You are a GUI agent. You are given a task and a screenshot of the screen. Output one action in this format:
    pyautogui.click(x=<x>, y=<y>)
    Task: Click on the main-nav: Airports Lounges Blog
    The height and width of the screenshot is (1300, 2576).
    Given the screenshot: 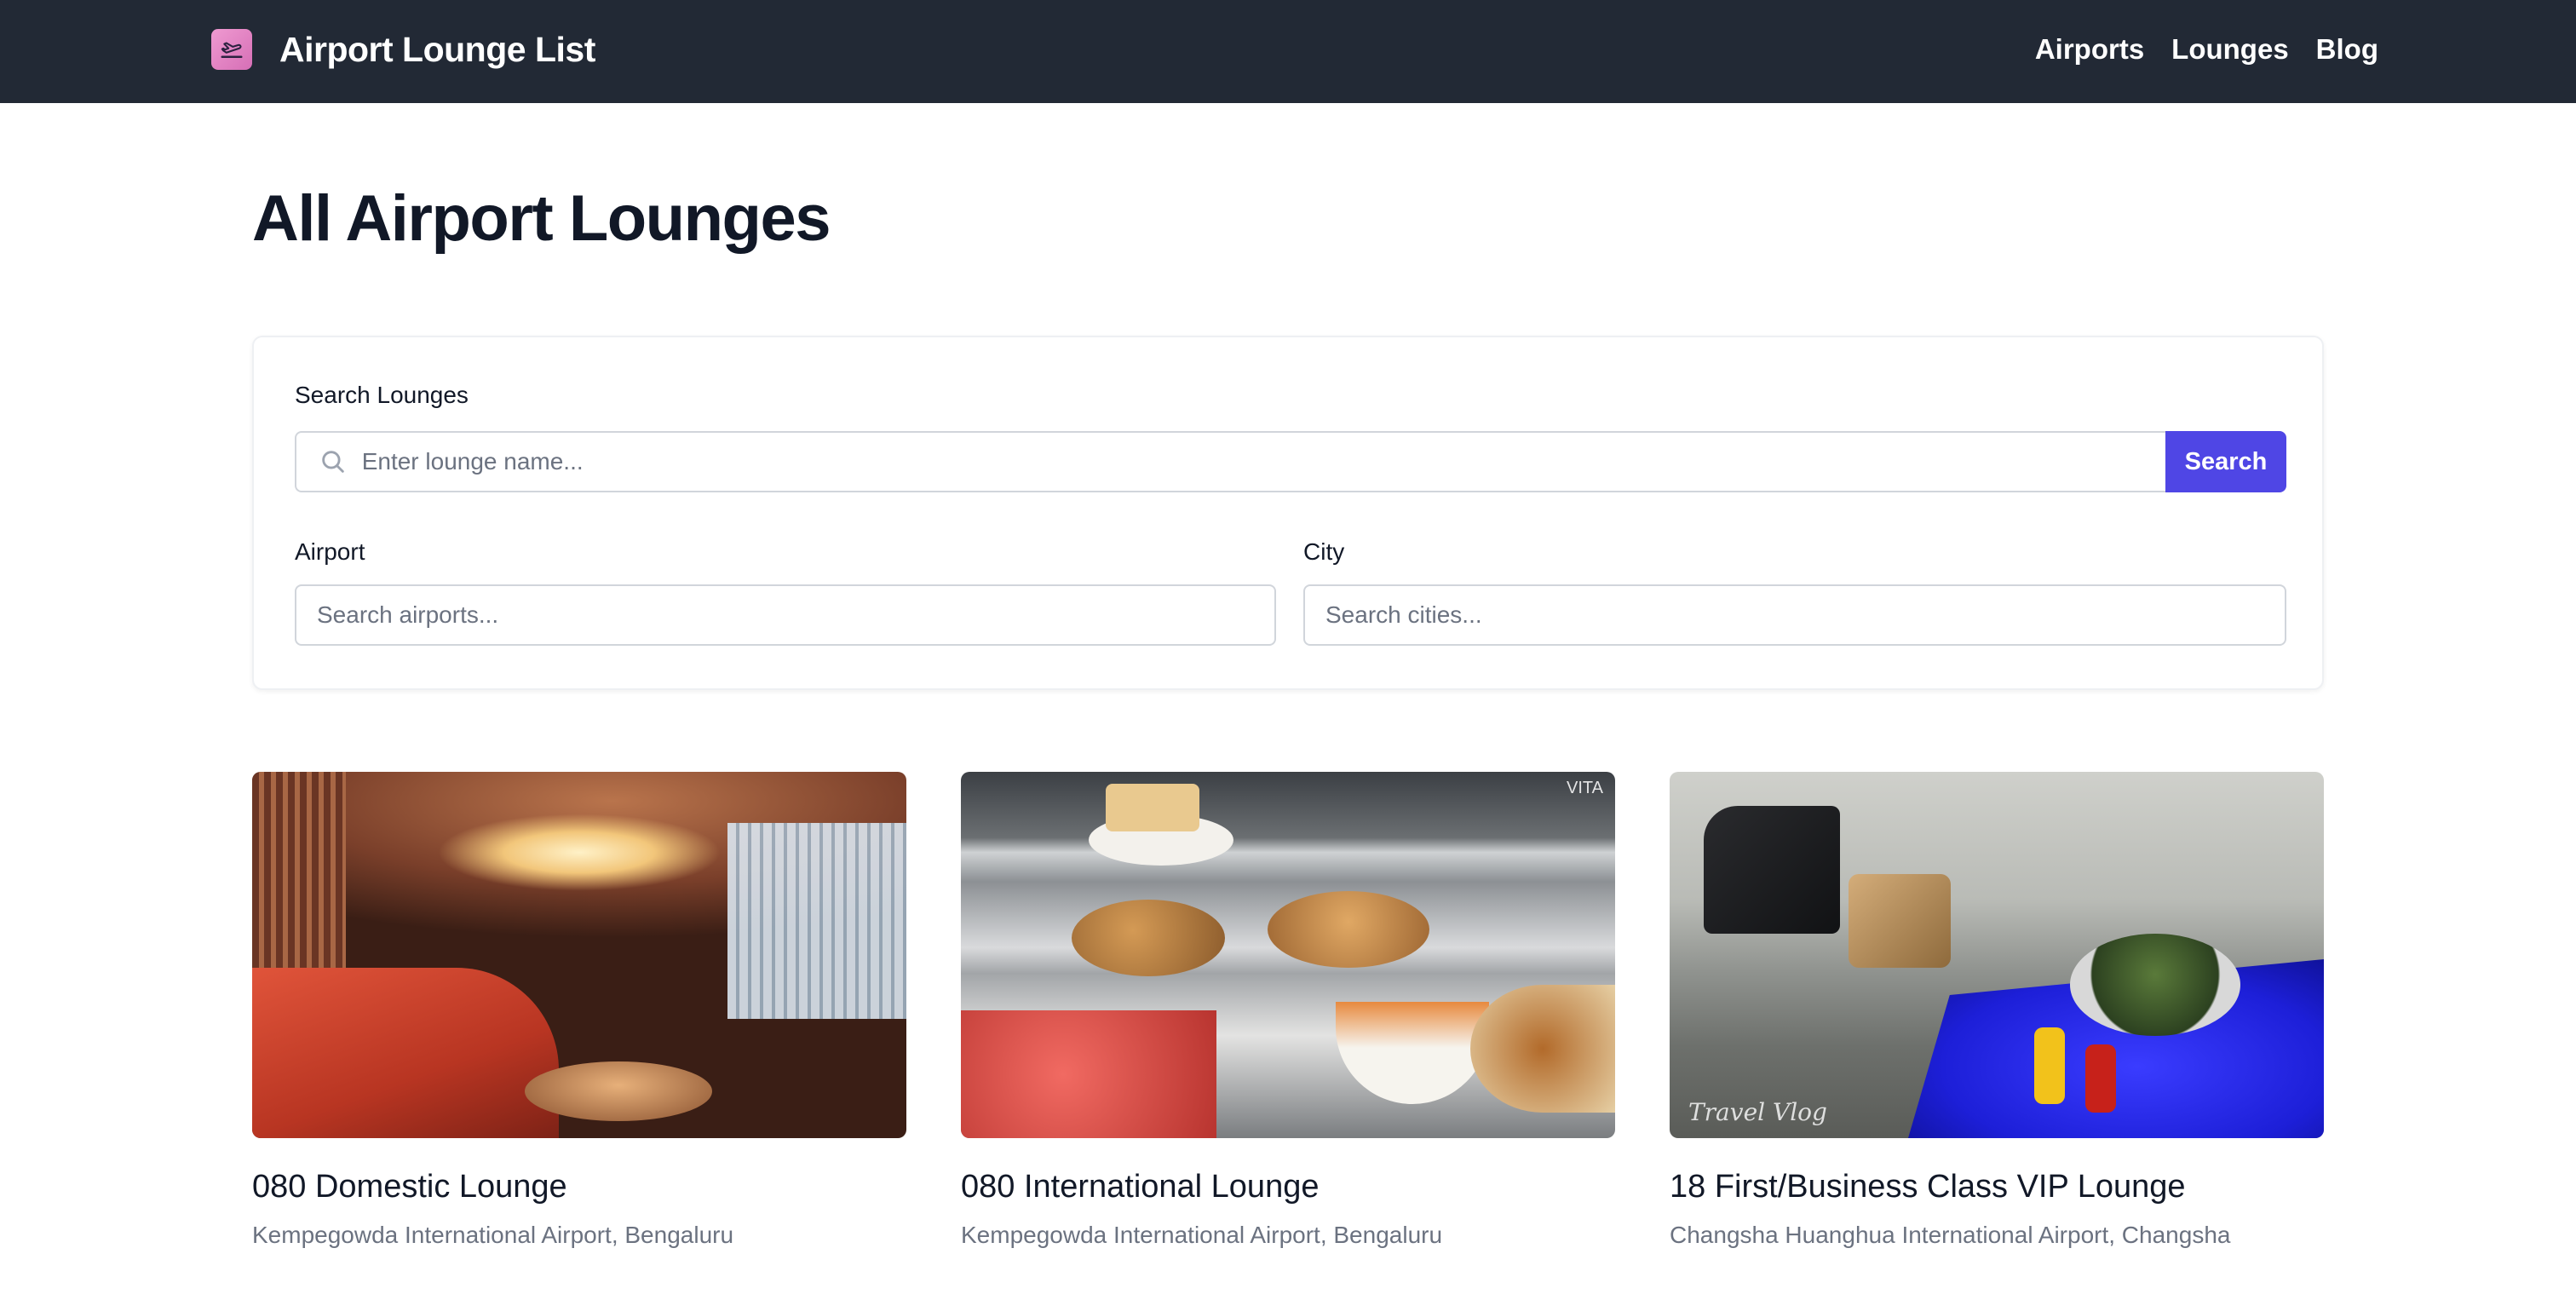 What is the action you would take?
    pyautogui.click(x=2207, y=49)
    